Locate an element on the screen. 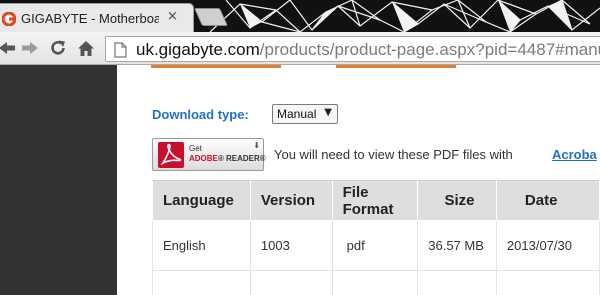  tab-gigabyte: GIGABYTE - Motherboard × is located at coordinates (97, 17).